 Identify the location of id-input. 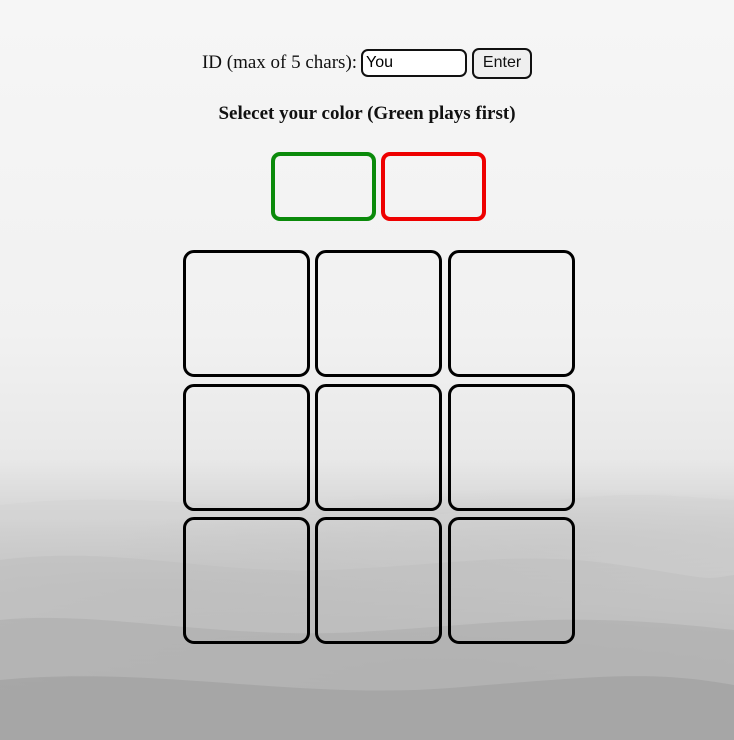
(414, 63).